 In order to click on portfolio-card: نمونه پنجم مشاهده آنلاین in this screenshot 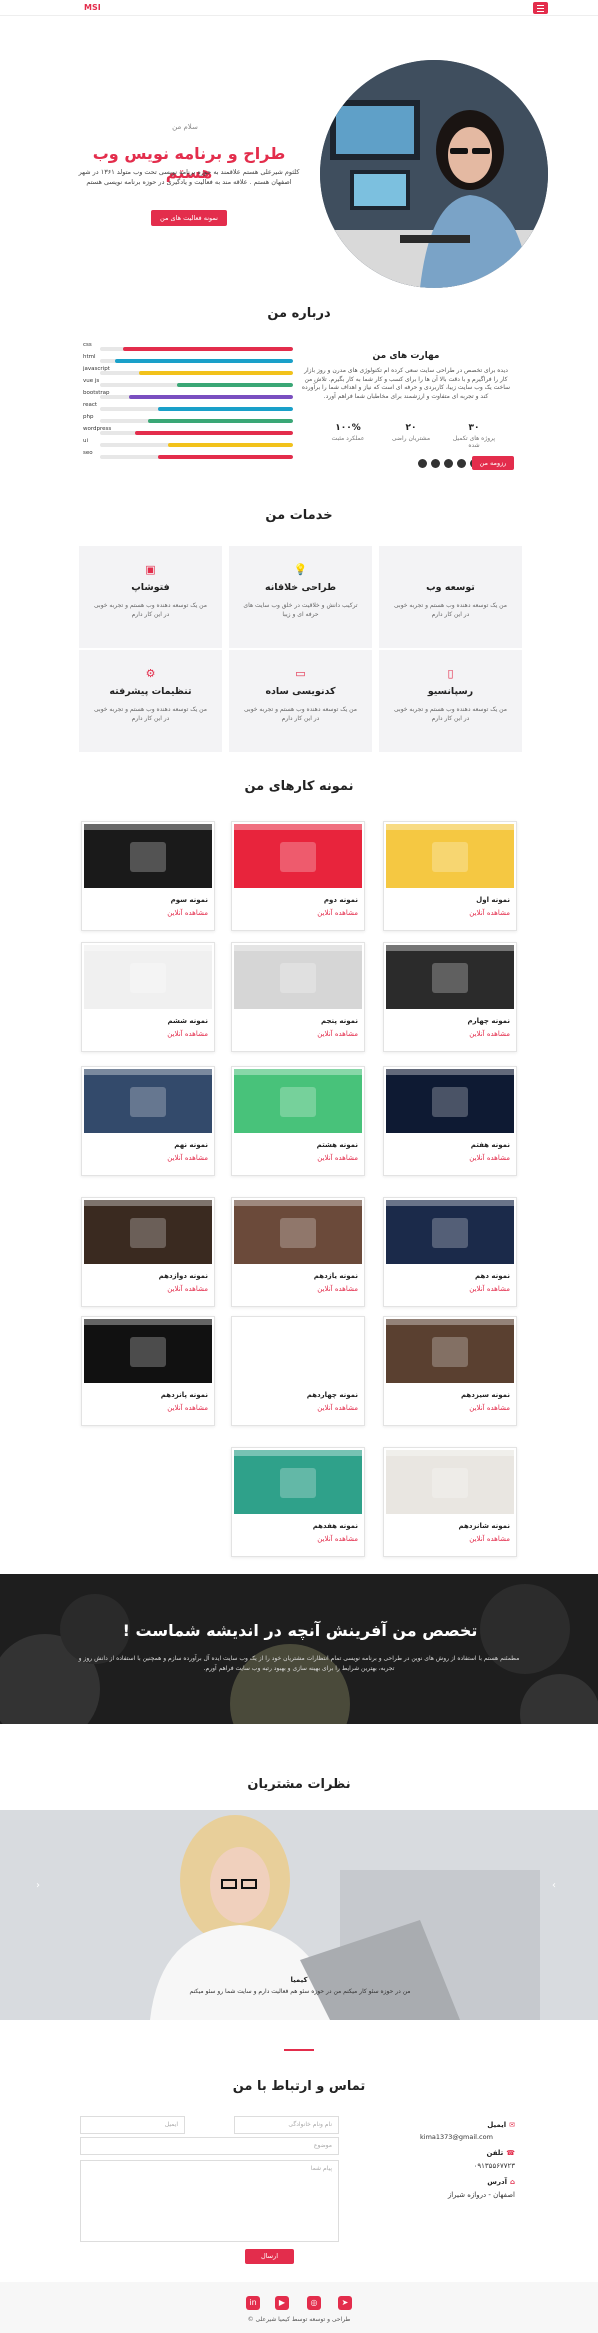, I will do `click(298, 997)`.